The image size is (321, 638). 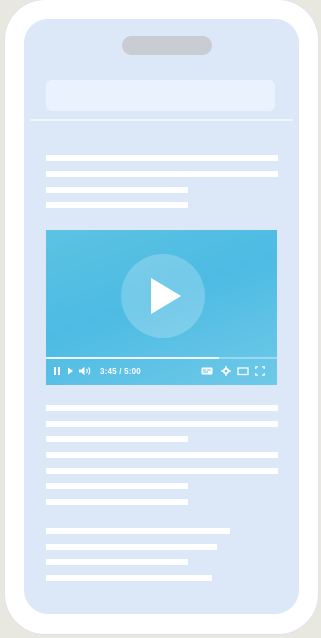 What do you see at coordinates (120, 371) in the screenshot?
I see `video-time: 3:45 / 5:00` at bounding box center [120, 371].